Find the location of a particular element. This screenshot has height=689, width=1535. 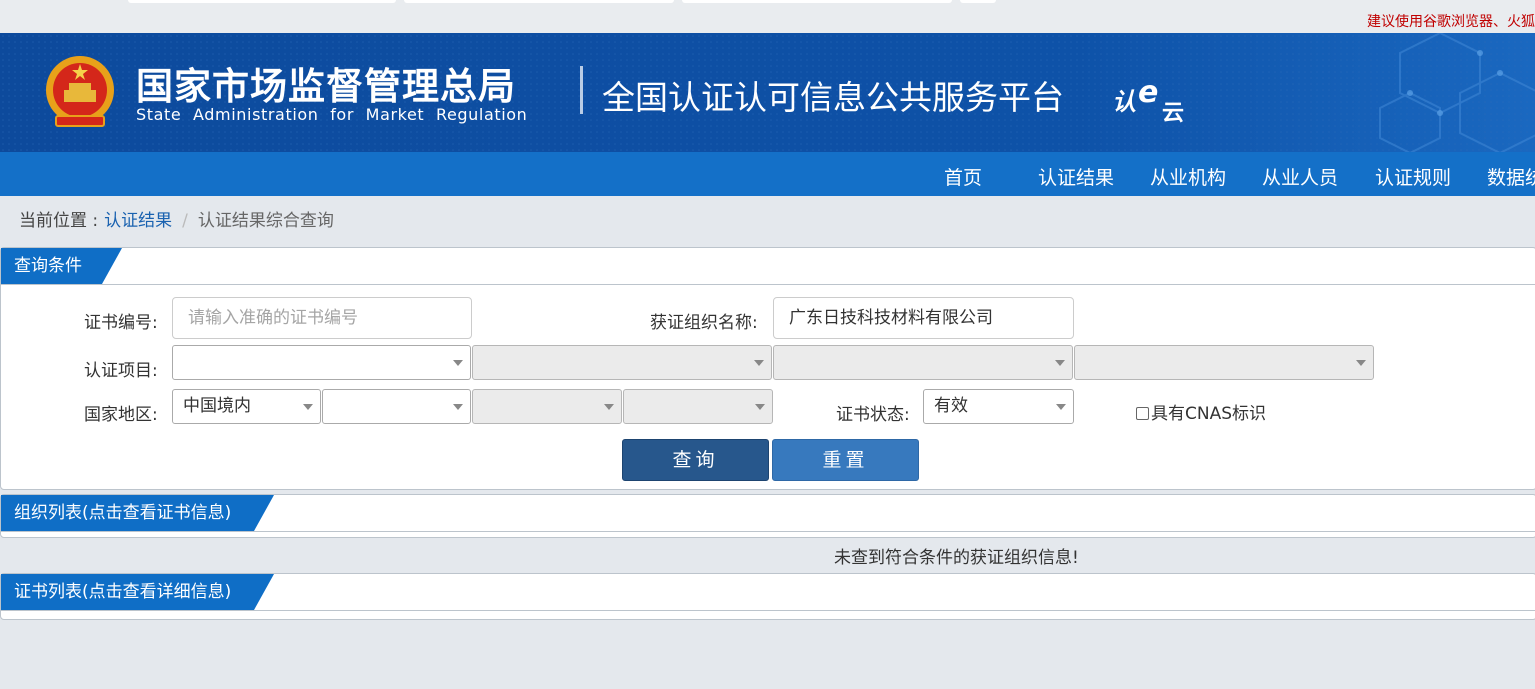

org-list-panel-title: 组织列表(点击查看证书信息) is located at coordinates (137, 513).